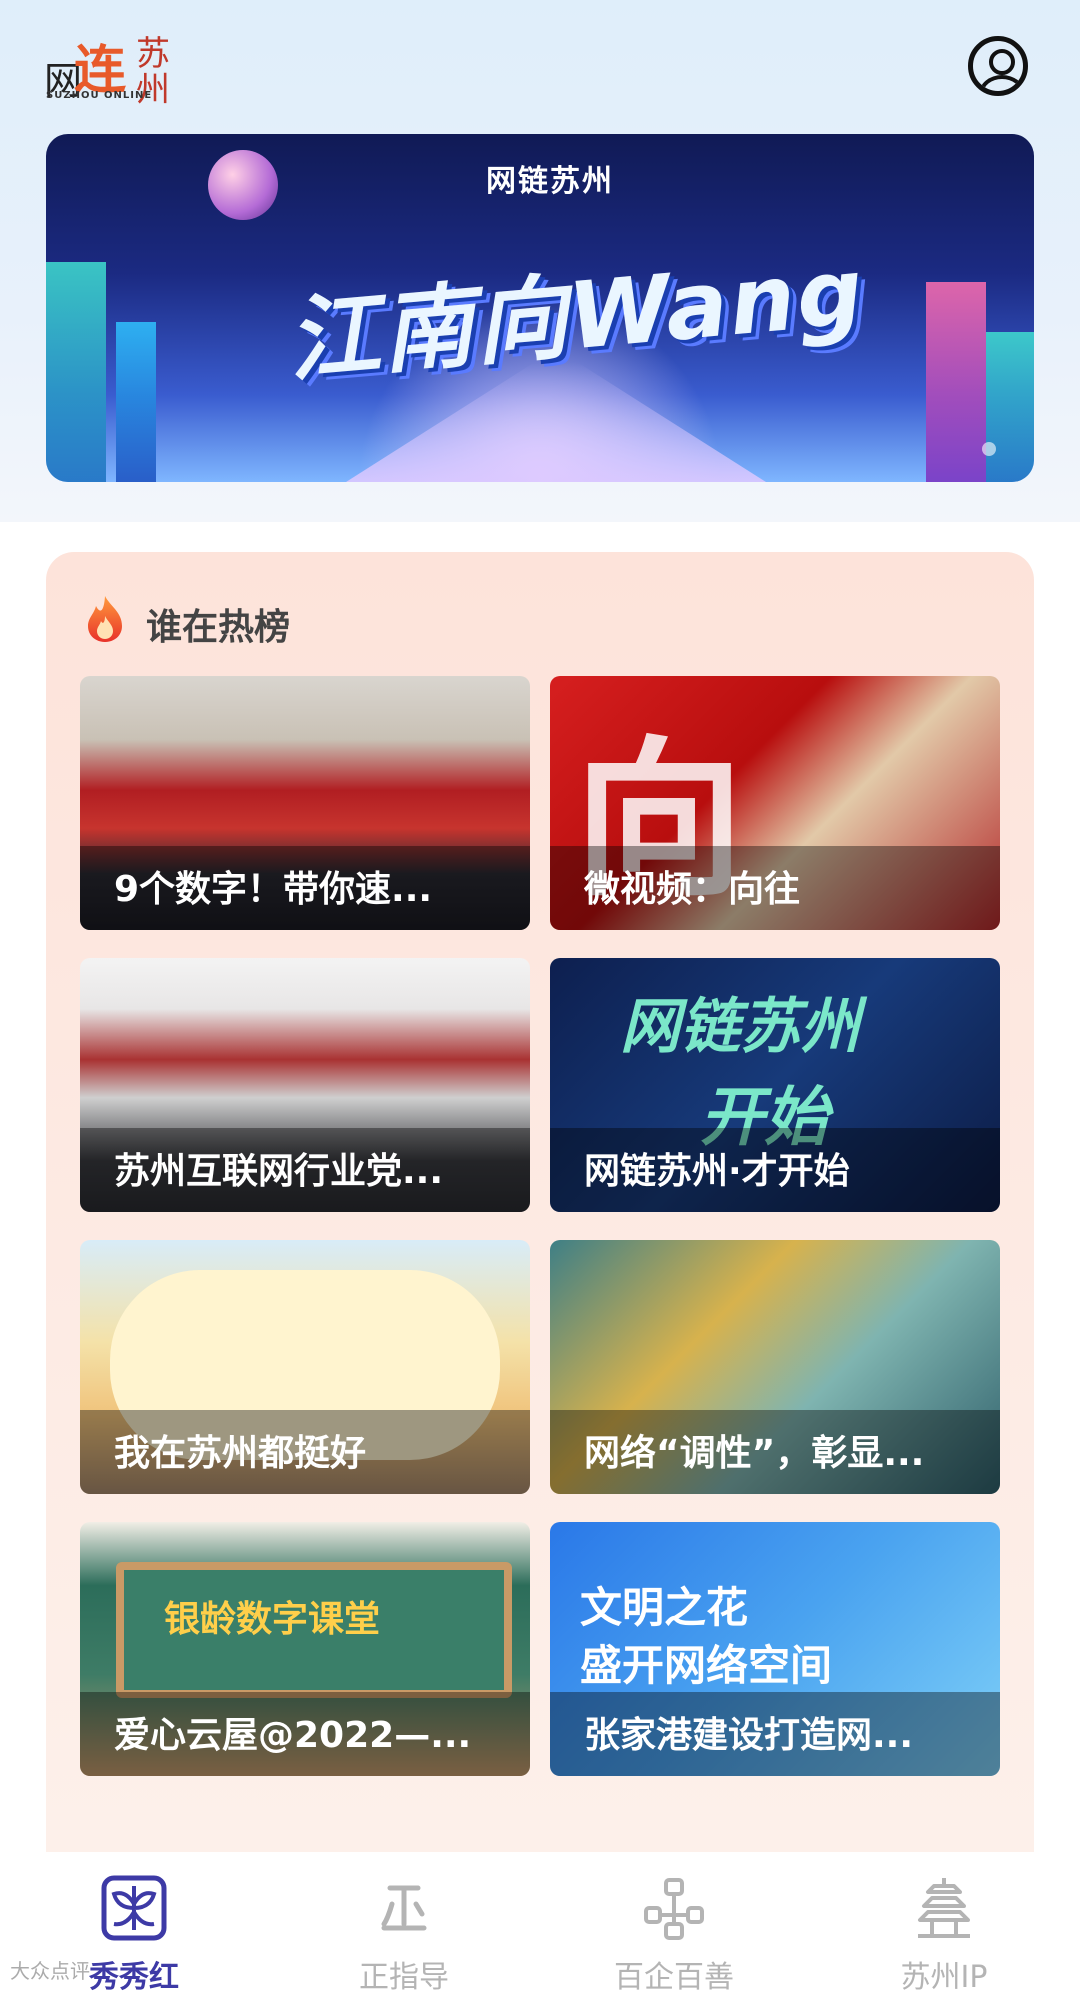 The image size is (1080, 1997). Describe the element at coordinates (240, 1453) in the screenshot. I see `tile-caption: 我在苏州都挺好` at that location.